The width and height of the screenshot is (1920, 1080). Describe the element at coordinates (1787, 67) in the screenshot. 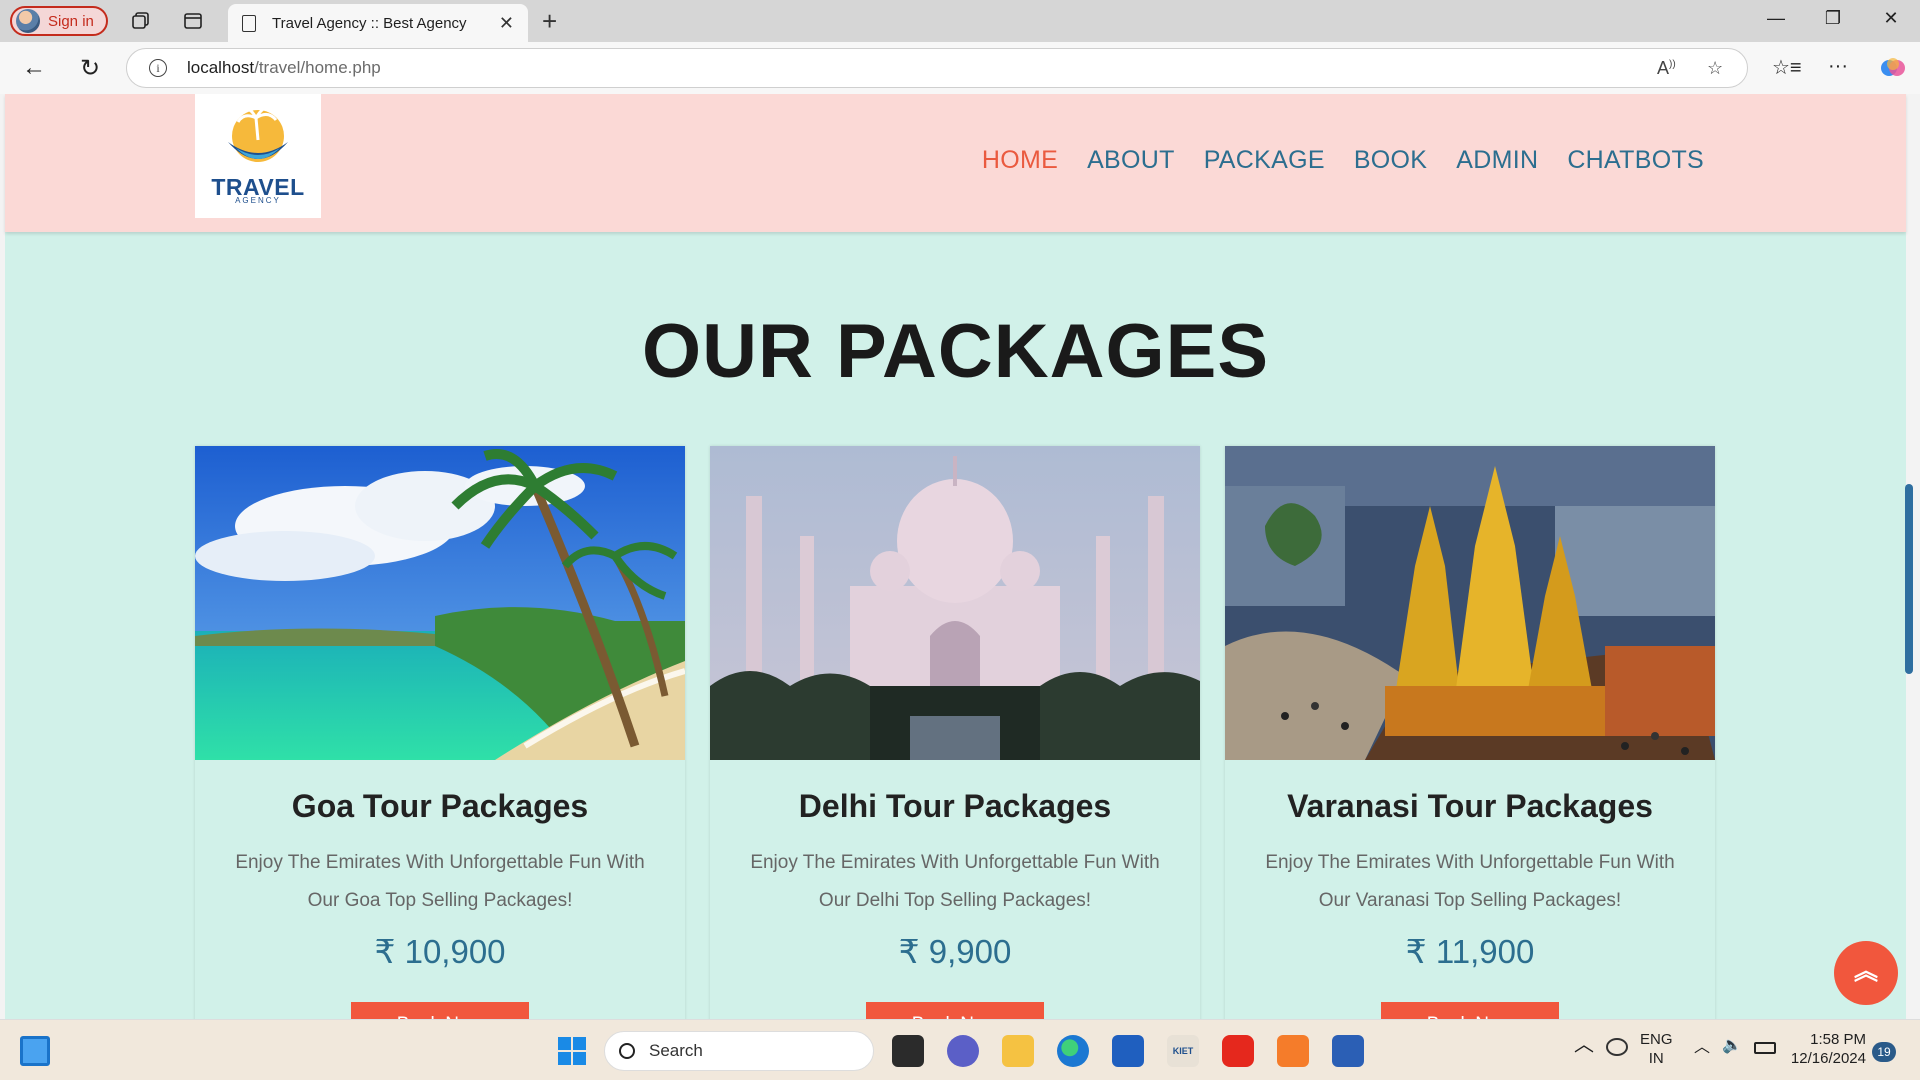

I see `favorites-icon: ☆≡` at that location.